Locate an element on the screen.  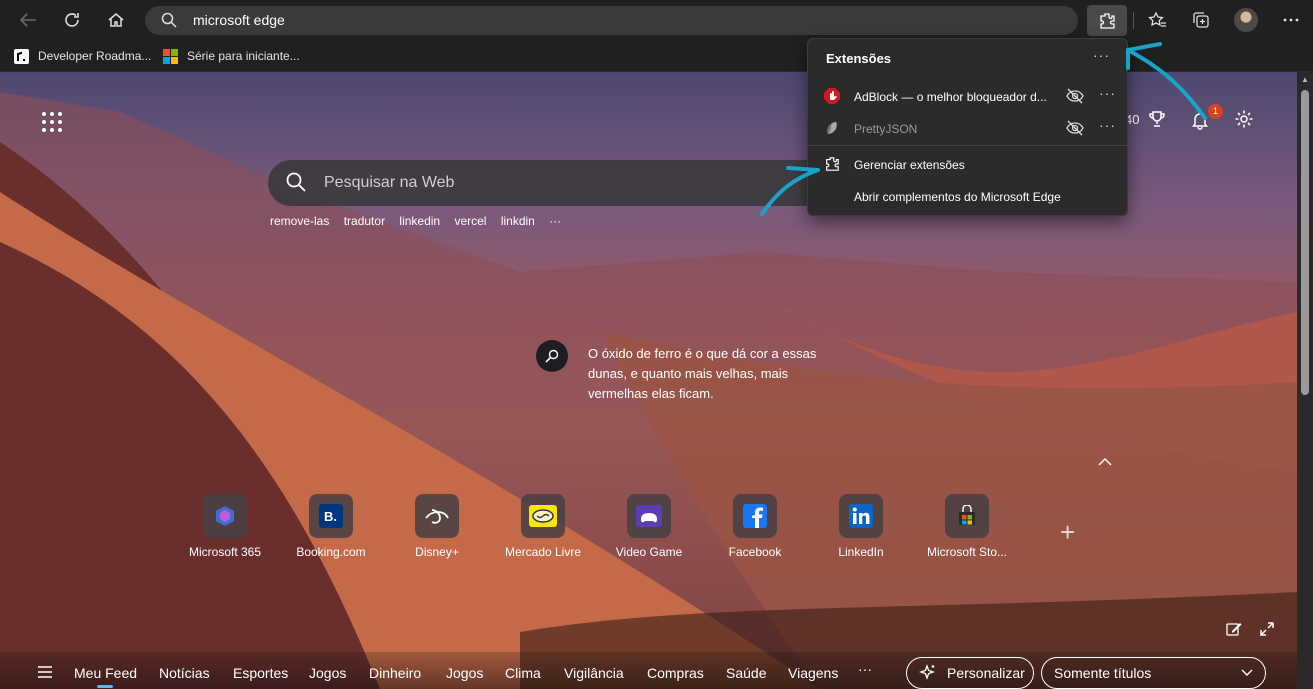
extensions-button is located at coordinates (1107, 20).